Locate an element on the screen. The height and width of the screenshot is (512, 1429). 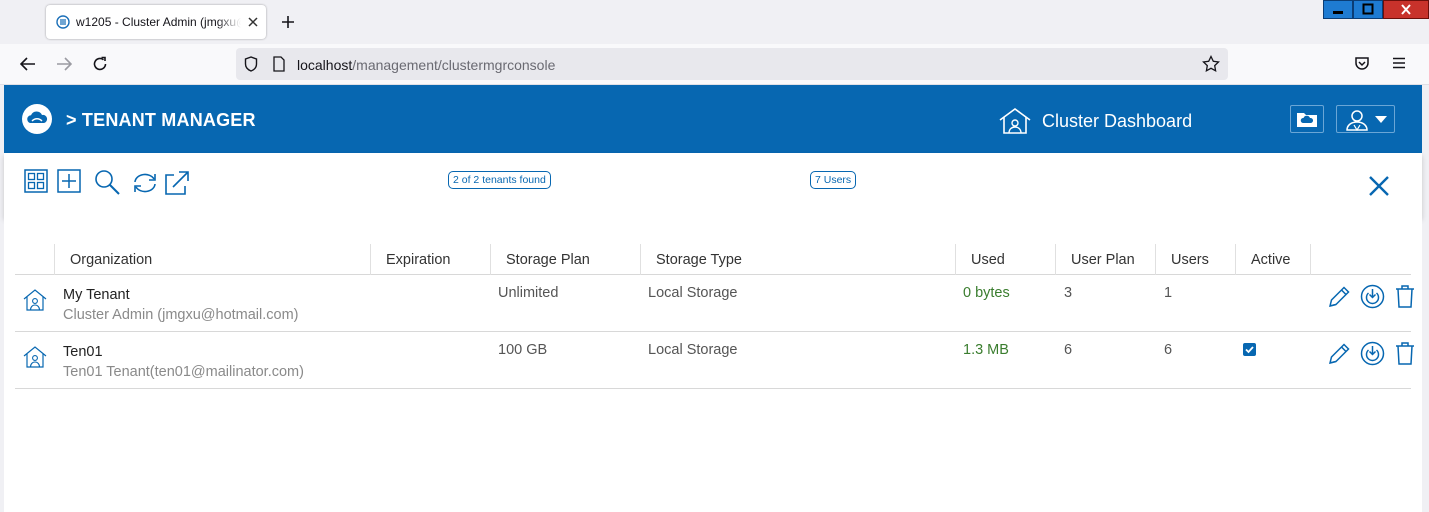
reload-icon is located at coordinates (100, 64).